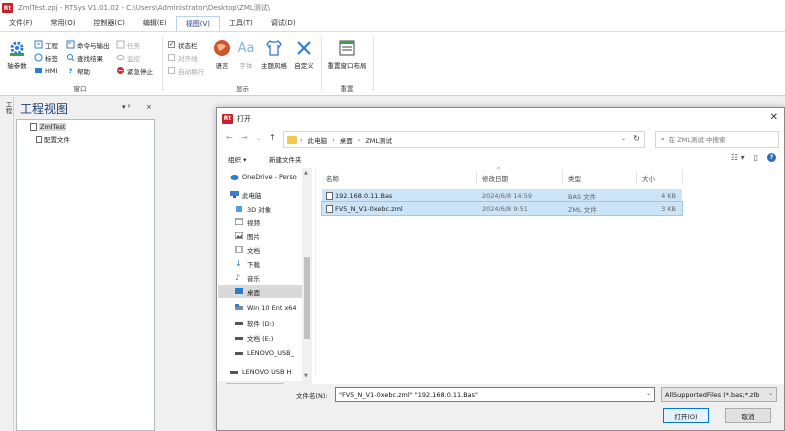  What do you see at coordinates (261, 337) in the screenshot?
I see `nav-item-drive-e: 文档 (E:)` at bounding box center [261, 337].